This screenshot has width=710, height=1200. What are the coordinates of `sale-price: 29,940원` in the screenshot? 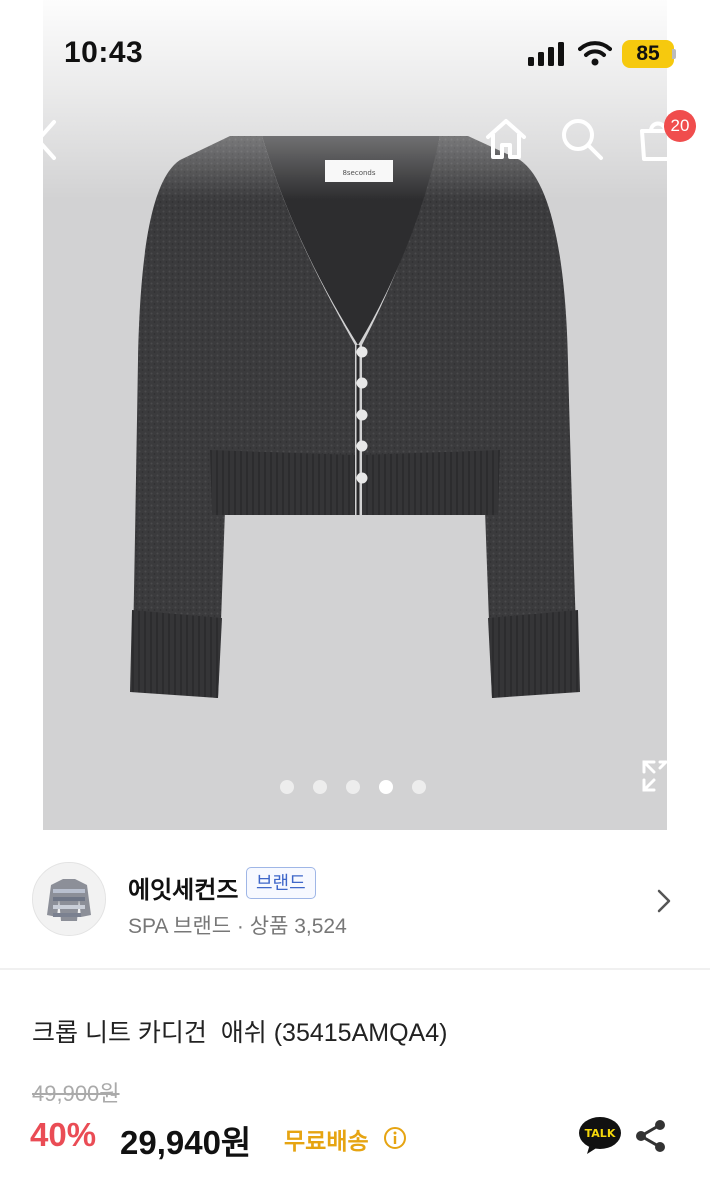 It's located at (186, 1142).